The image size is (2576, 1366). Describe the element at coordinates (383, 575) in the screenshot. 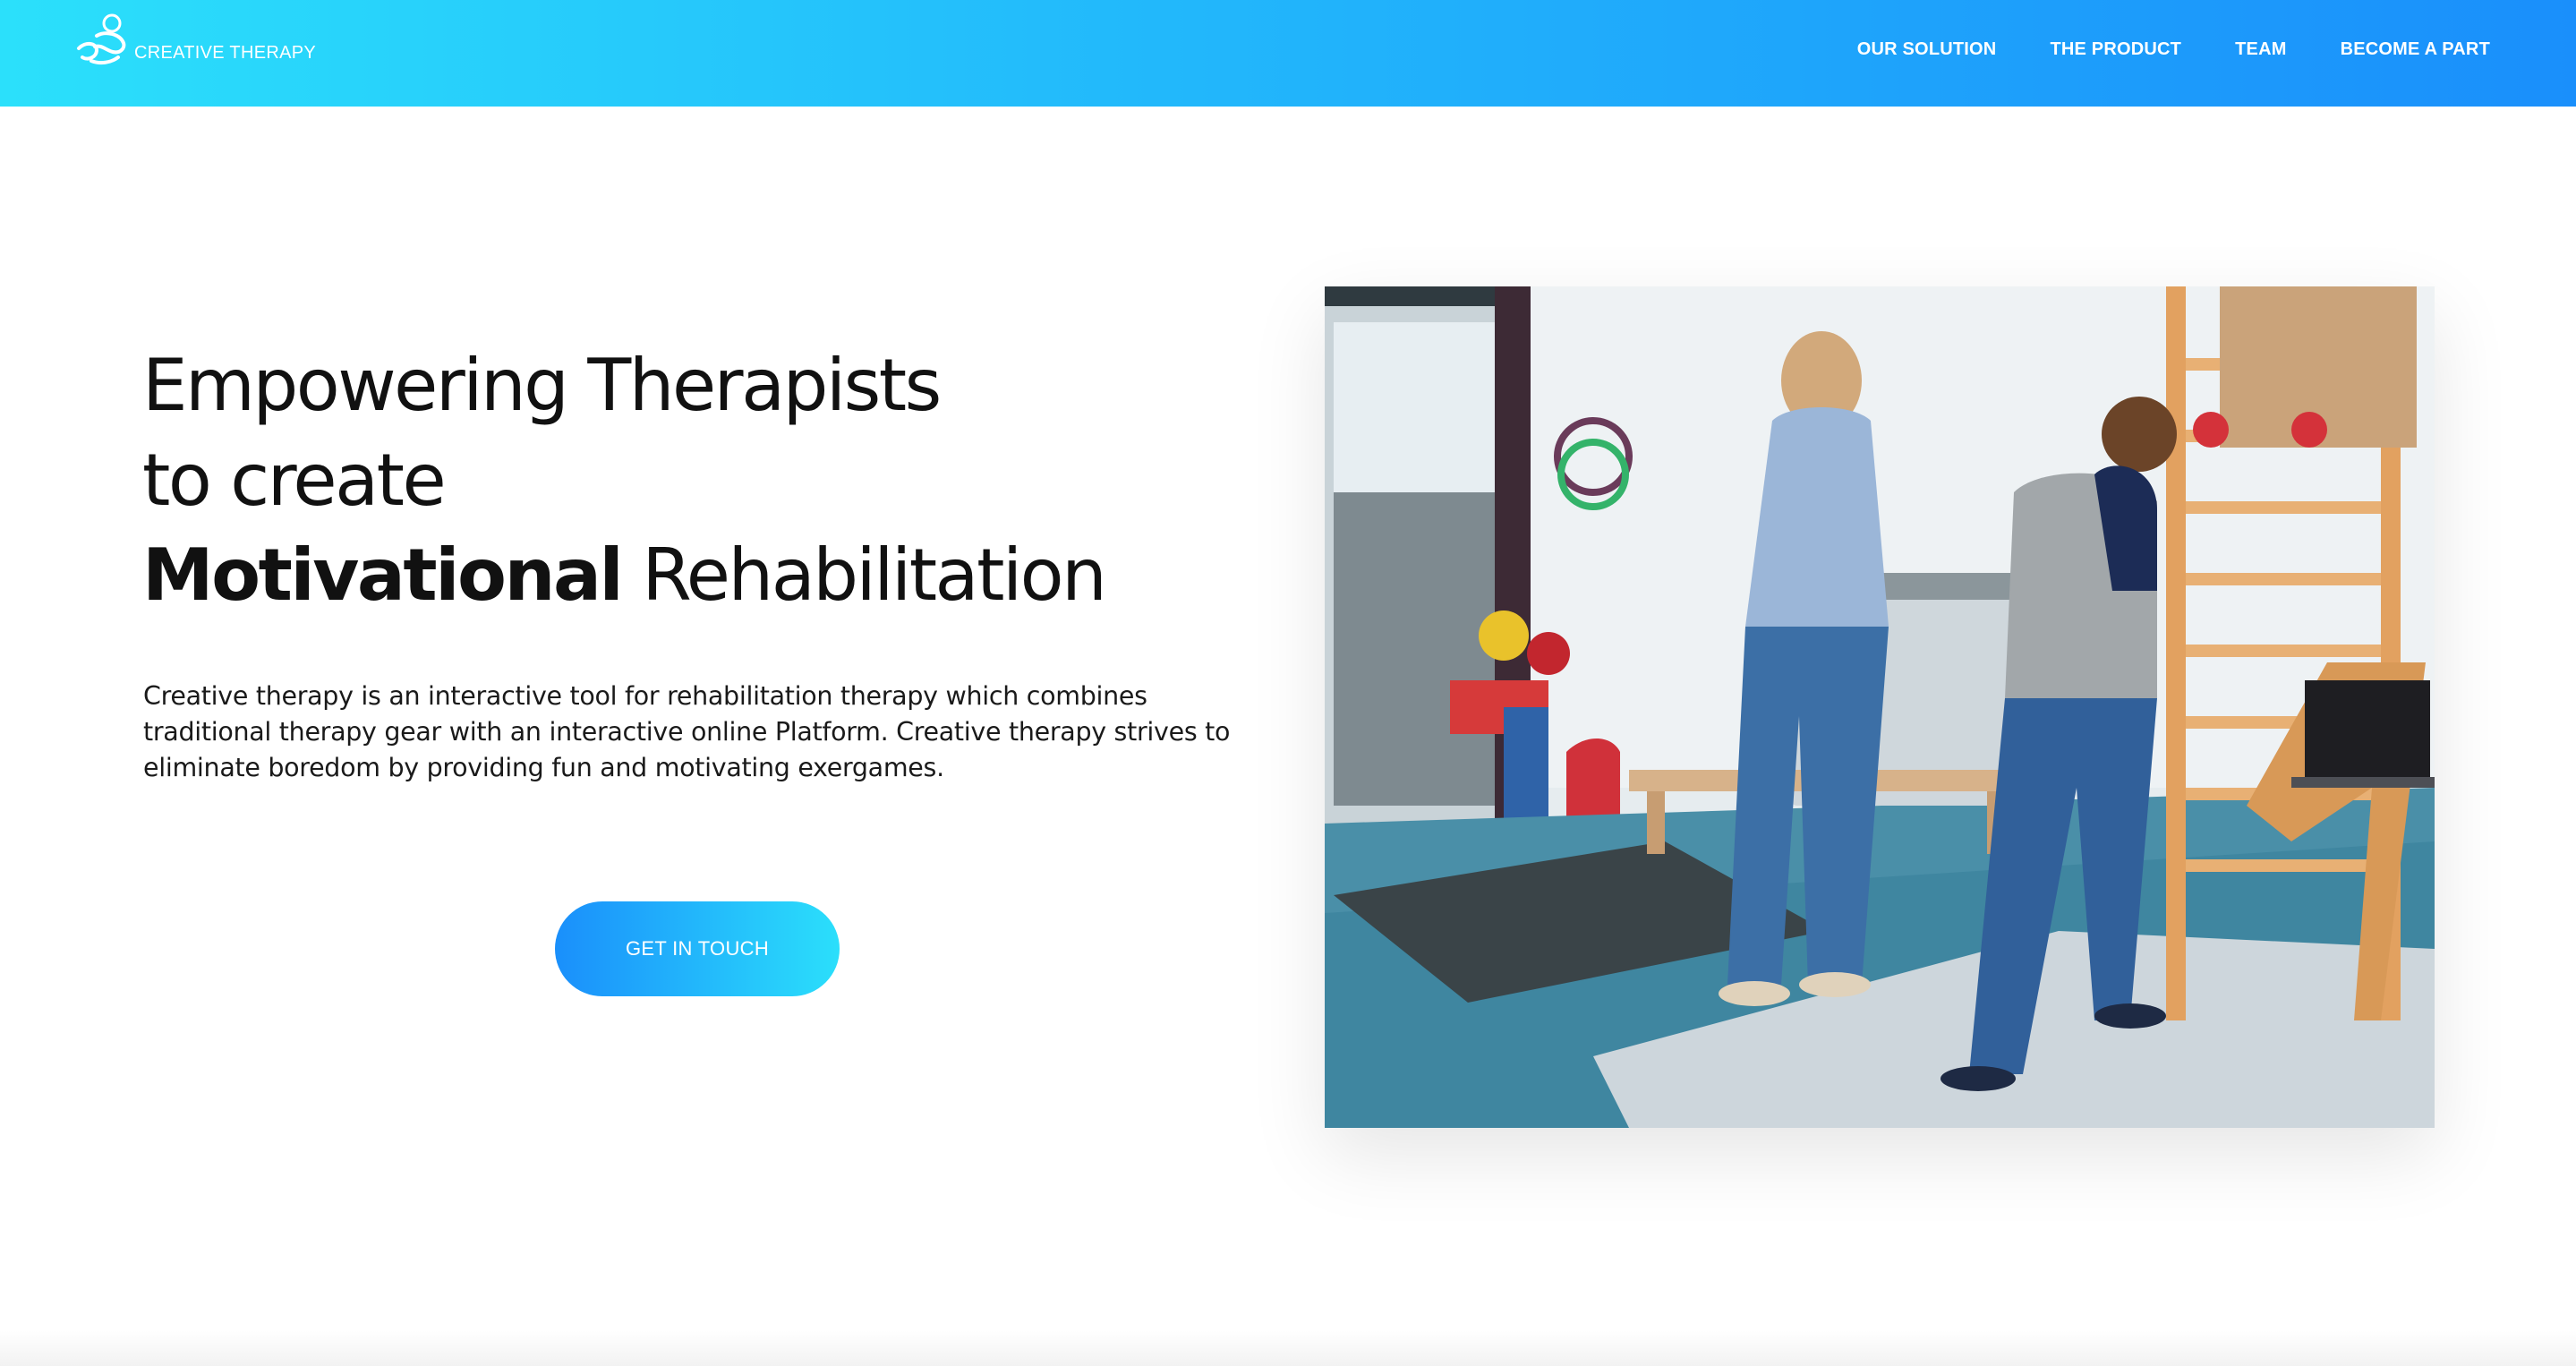

I see `headline-emphasis: Motivational` at that location.